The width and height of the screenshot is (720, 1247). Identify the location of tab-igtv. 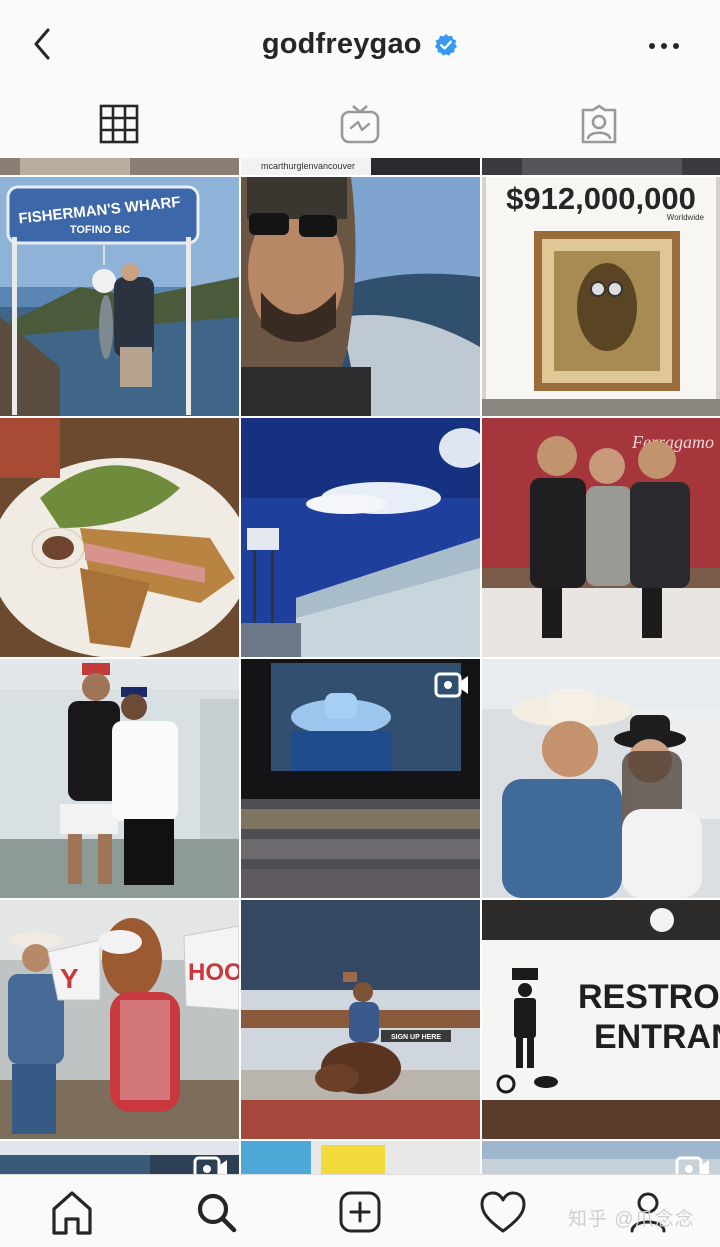
(360, 125).